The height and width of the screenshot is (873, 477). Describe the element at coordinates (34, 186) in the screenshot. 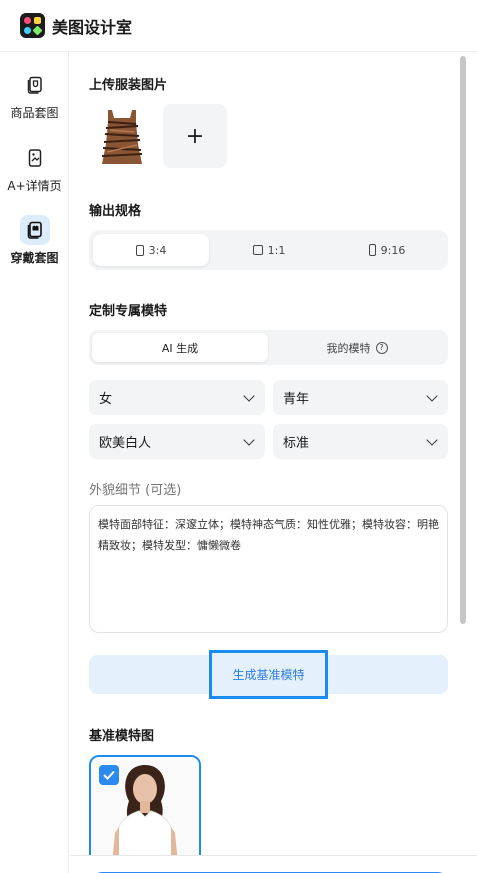

I see `sidebar-item-label: A+详情页` at that location.